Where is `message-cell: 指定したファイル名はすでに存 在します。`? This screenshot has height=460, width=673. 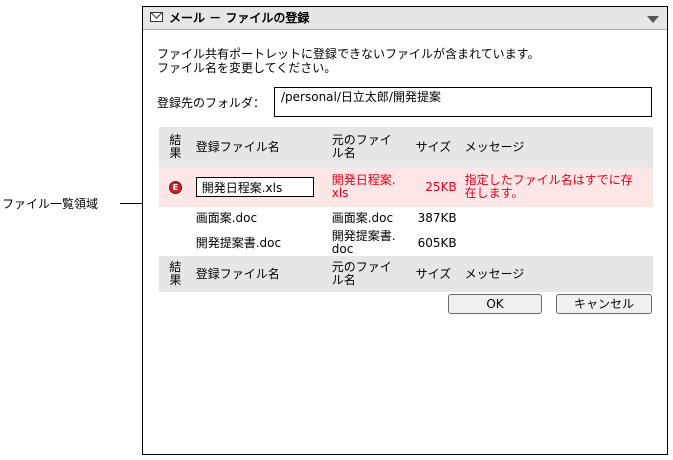
message-cell: 指定したファイル名はすでに存 在します。 is located at coordinates (556, 187).